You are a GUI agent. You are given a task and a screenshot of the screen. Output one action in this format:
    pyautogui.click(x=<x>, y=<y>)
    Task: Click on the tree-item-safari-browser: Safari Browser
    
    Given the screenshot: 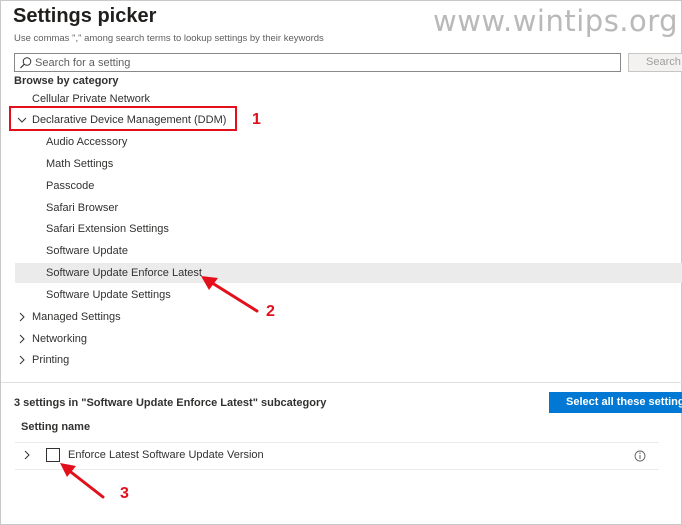 What is the action you would take?
    pyautogui.click(x=82, y=208)
    